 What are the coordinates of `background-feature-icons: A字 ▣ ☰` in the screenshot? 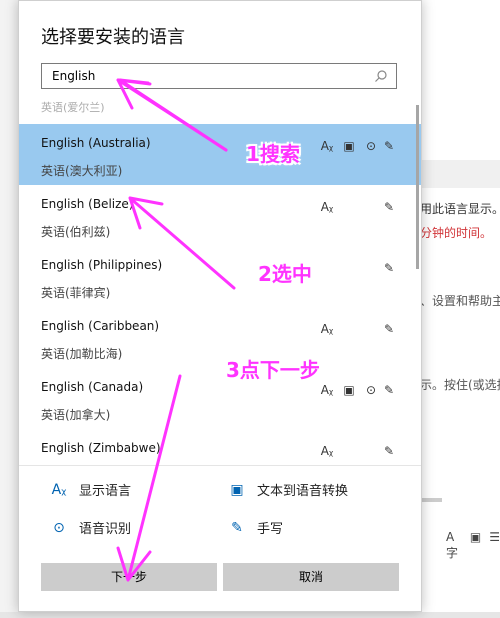 It's located at (473, 545).